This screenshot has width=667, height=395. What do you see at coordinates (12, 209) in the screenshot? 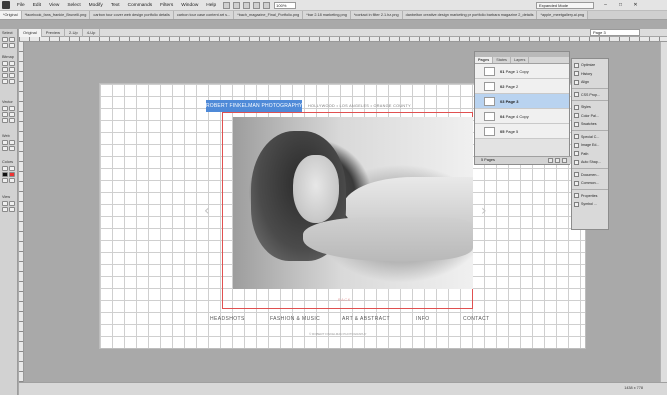
I see `zoom-icon` at bounding box center [12, 209].